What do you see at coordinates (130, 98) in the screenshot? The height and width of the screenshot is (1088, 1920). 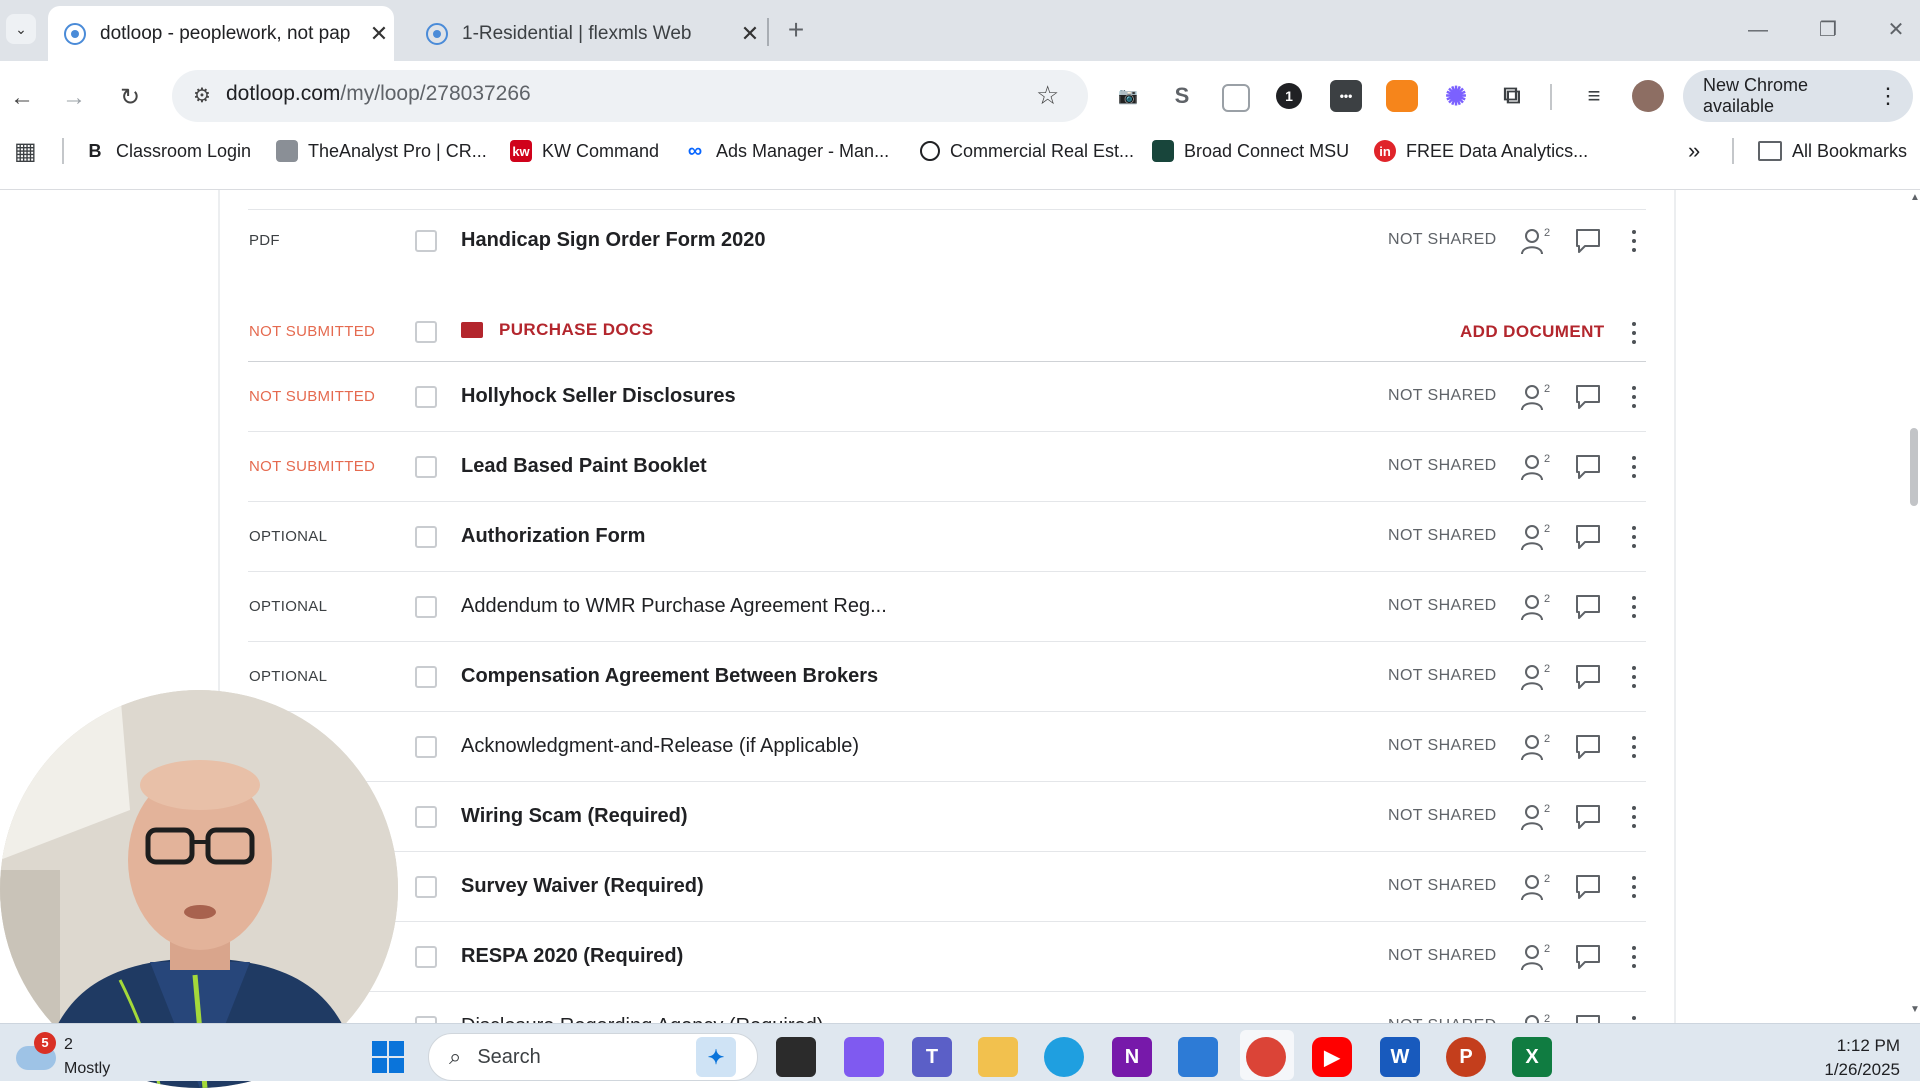 I see `reload-icon: ↻` at bounding box center [130, 98].